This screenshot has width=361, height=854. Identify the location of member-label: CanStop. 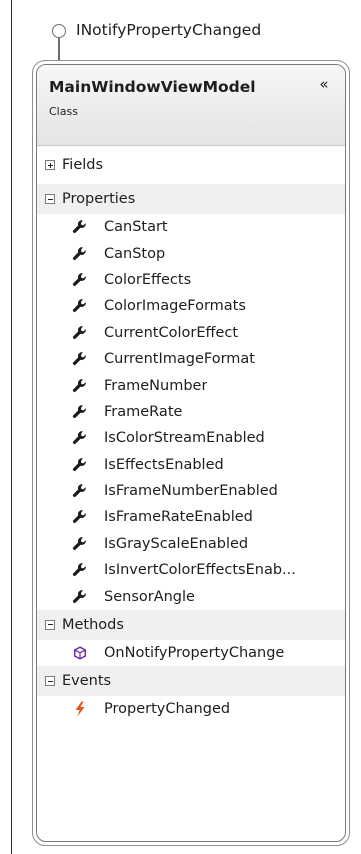
(135, 253).